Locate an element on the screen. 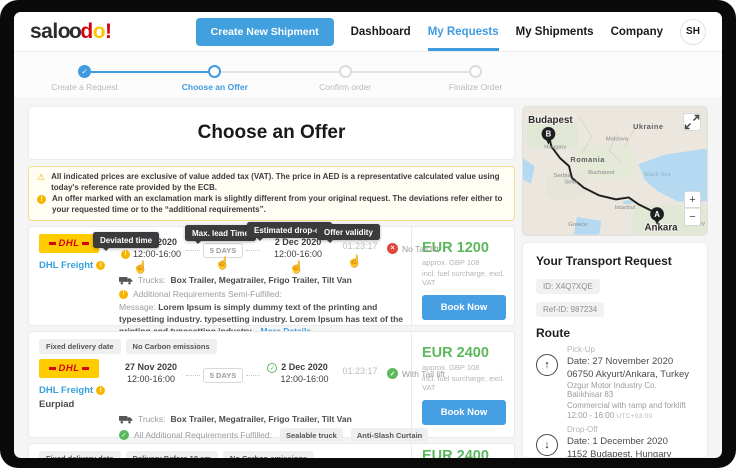 This screenshot has width=736, height=468. pickup-time-text: 12:00 - 16:00 is located at coordinates (591, 415).